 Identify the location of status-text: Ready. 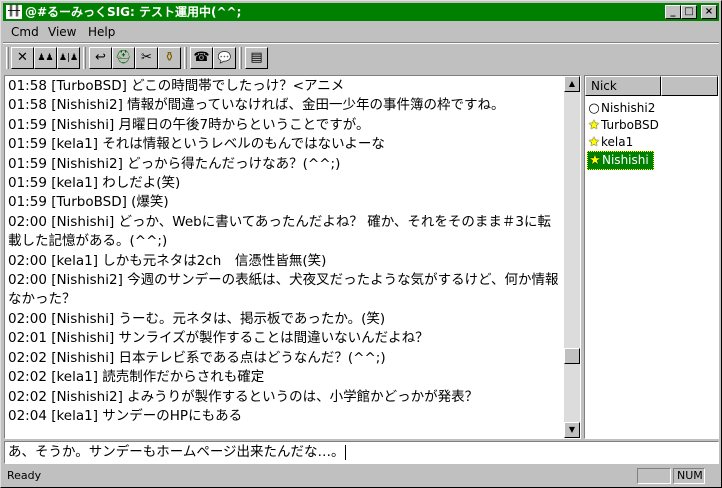
(24, 475).